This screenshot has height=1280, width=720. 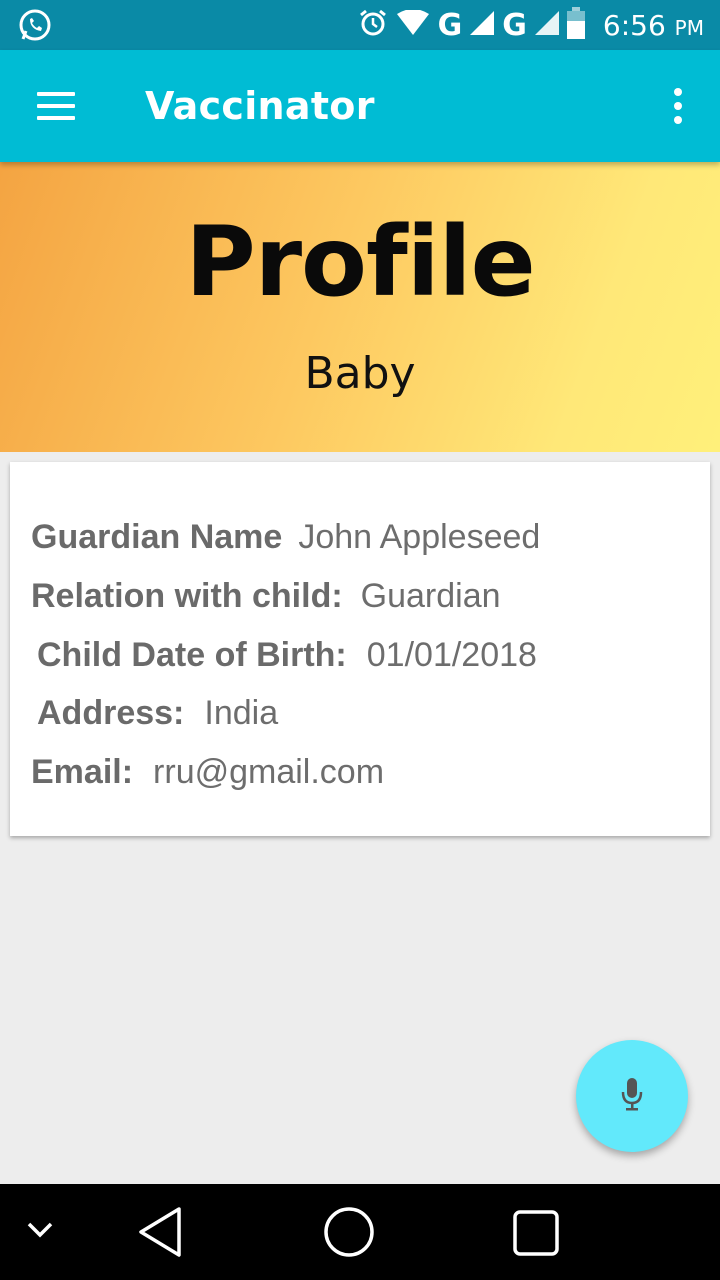 I want to click on whatsapp-icon, so click(x=35, y=27).